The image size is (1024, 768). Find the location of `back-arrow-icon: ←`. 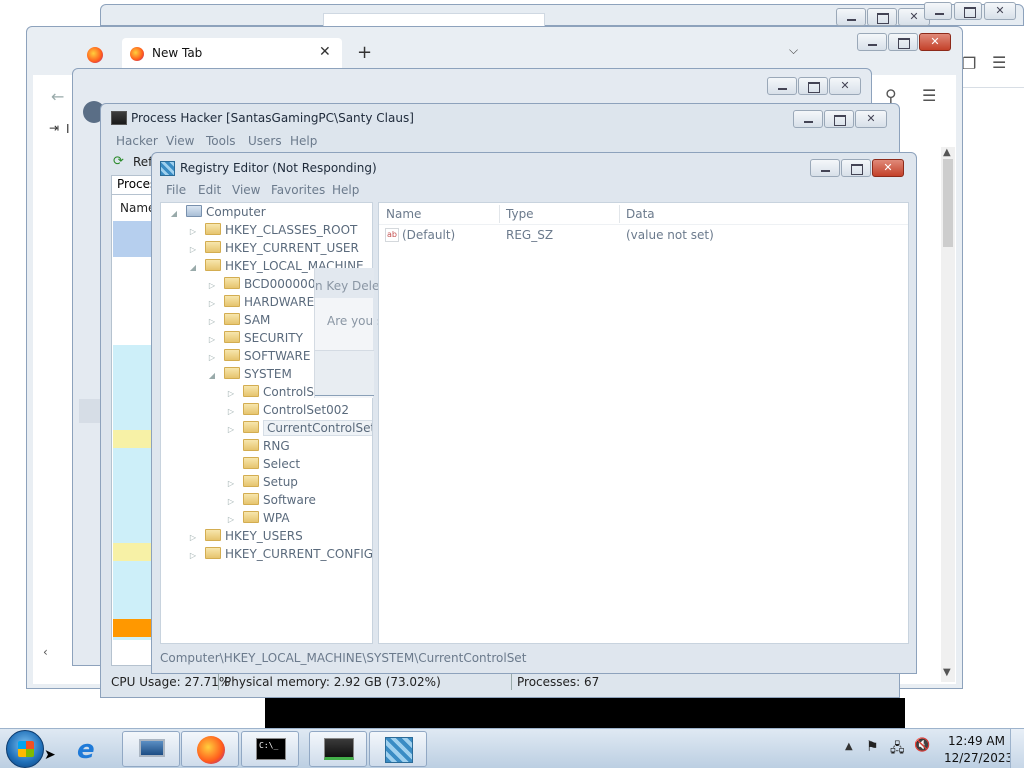

back-arrow-icon: ← is located at coordinates (57, 96).